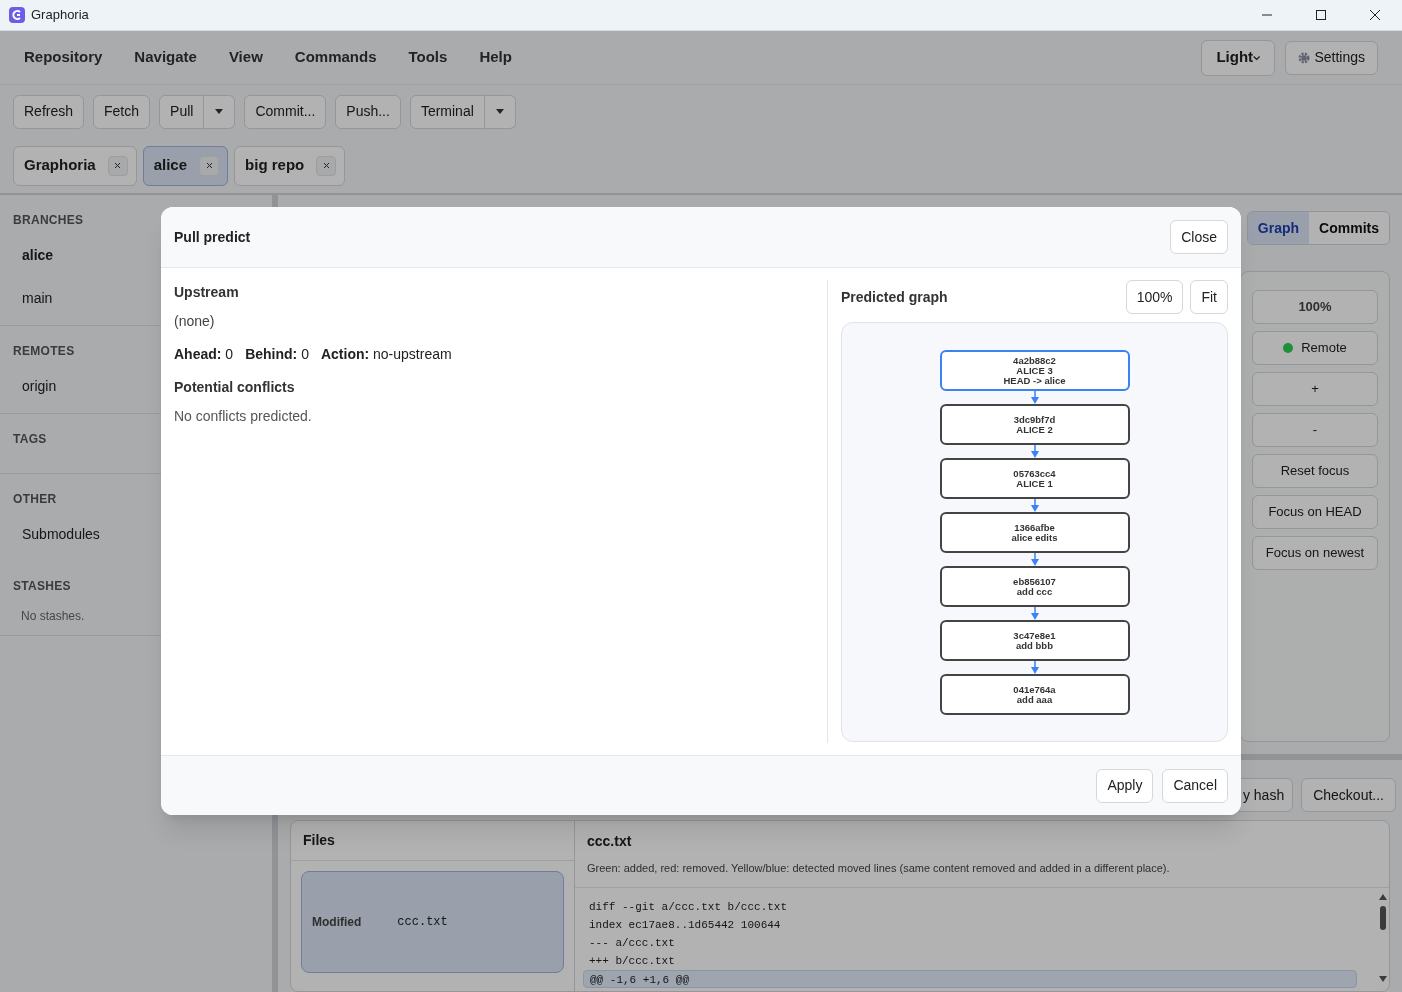 The height and width of the screenshot is (992, 1402). Describe the element at coordinates (428, 57) in the screenshot. I see `menu-item: Tools` at that location.